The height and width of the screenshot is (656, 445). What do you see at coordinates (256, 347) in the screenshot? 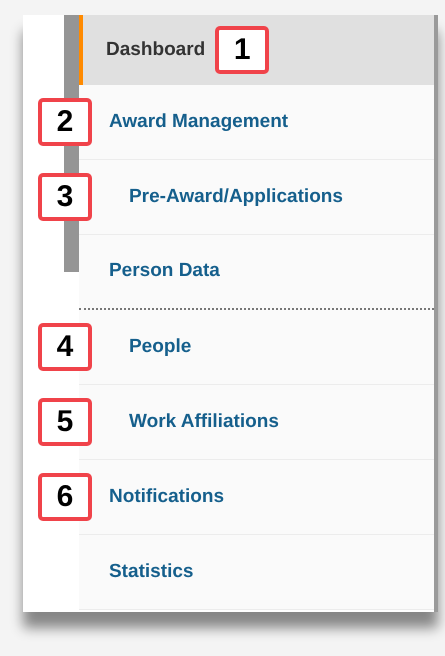
I see `menu-item: People` at bounding box center [256, 347].